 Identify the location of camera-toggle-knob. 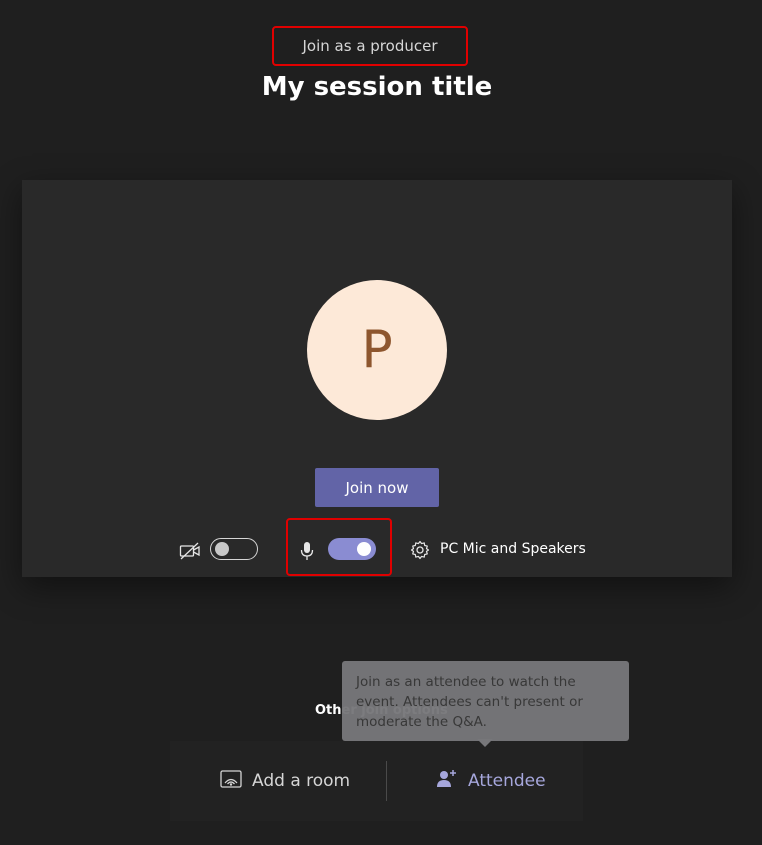
(222, 549).